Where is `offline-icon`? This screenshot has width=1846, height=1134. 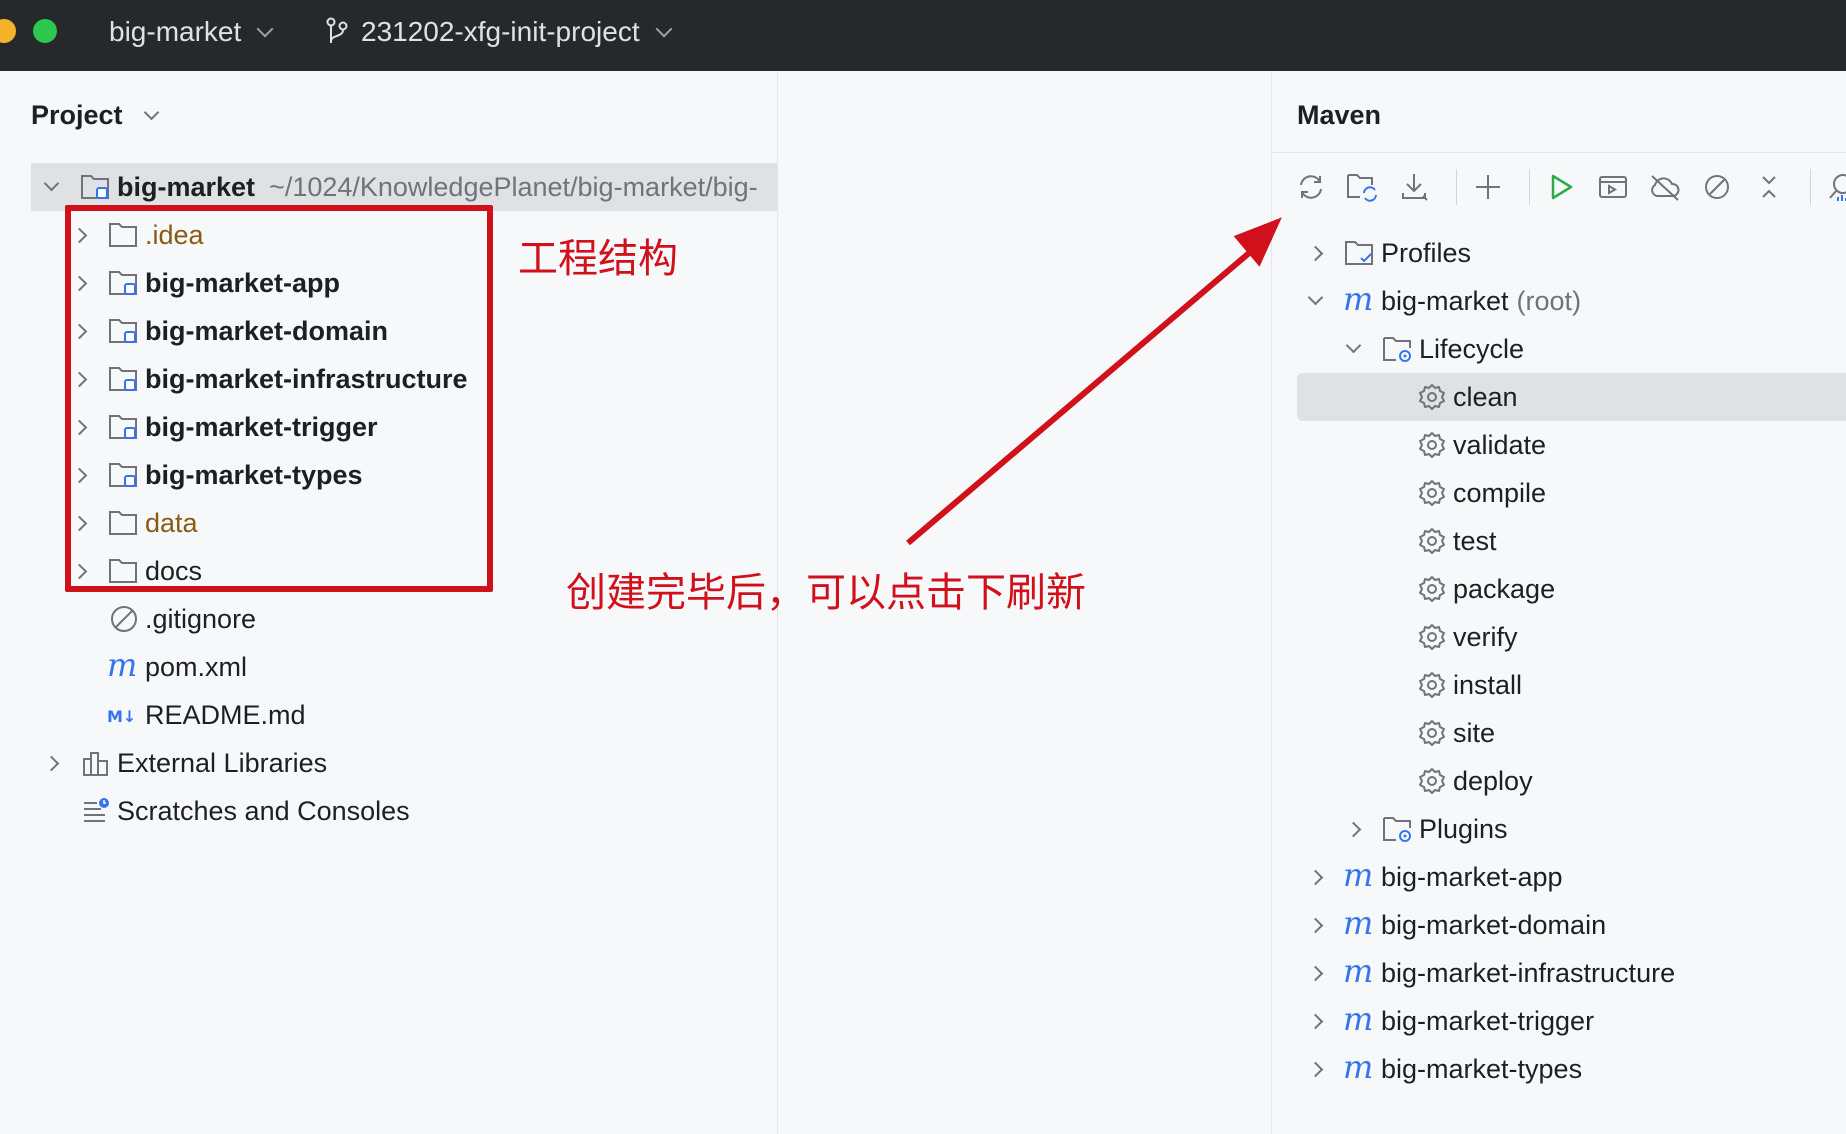
offline-icon is located at coordinates (1665, 187).